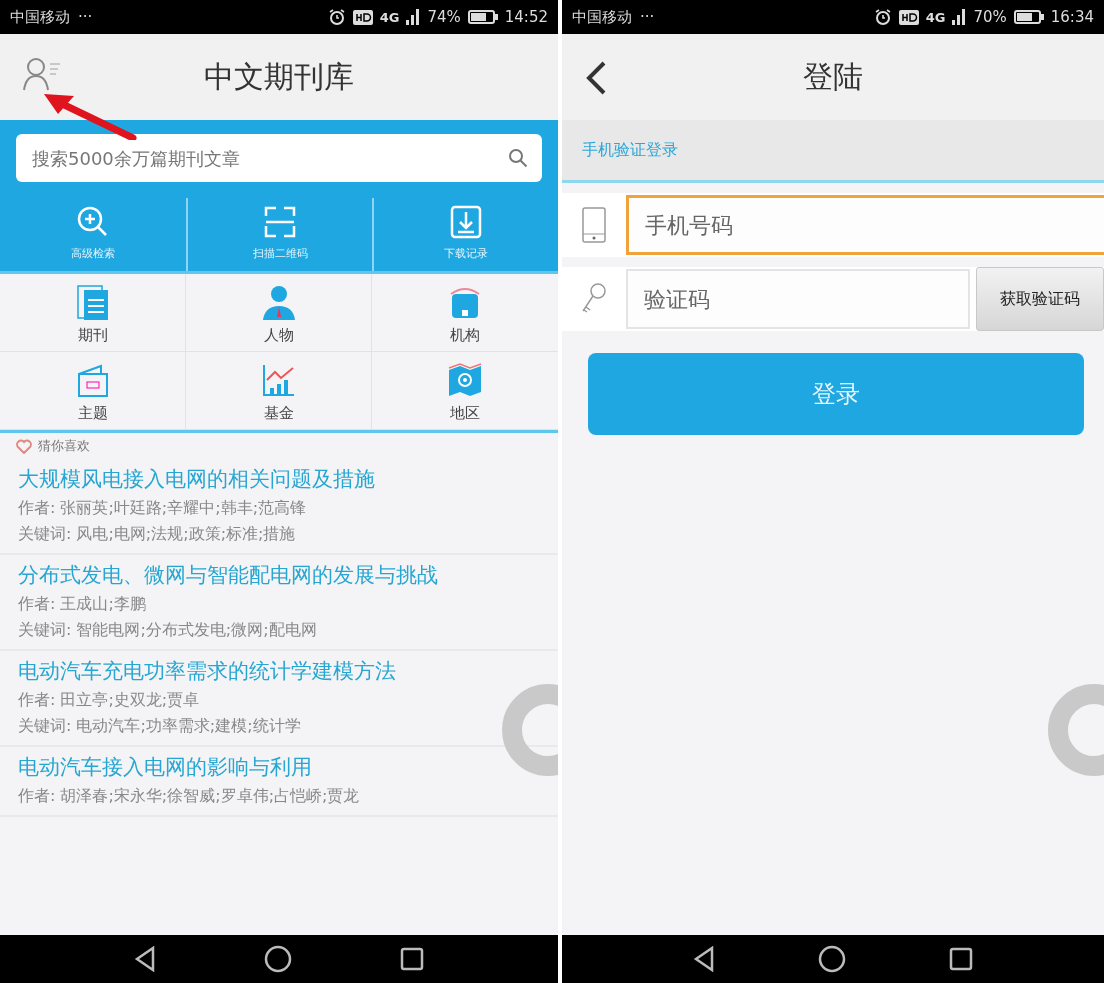  I want to click on search-icon, so click(518, 158).